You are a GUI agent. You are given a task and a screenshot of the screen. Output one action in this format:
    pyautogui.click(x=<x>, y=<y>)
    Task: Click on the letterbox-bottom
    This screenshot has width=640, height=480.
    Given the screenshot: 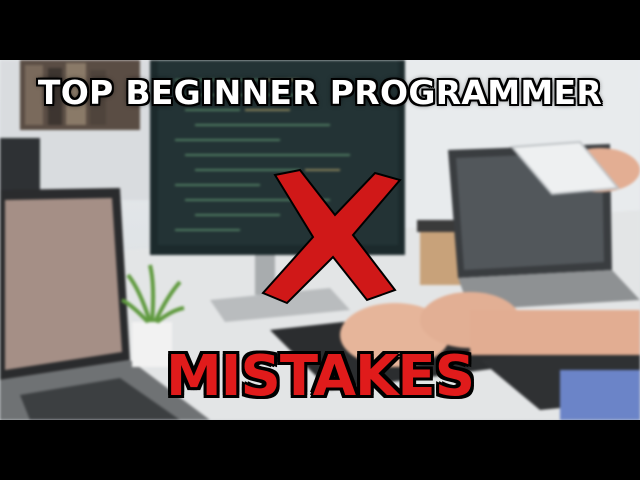 What is the action you would take?
    pyautogui.click(x=320, y=450)
    